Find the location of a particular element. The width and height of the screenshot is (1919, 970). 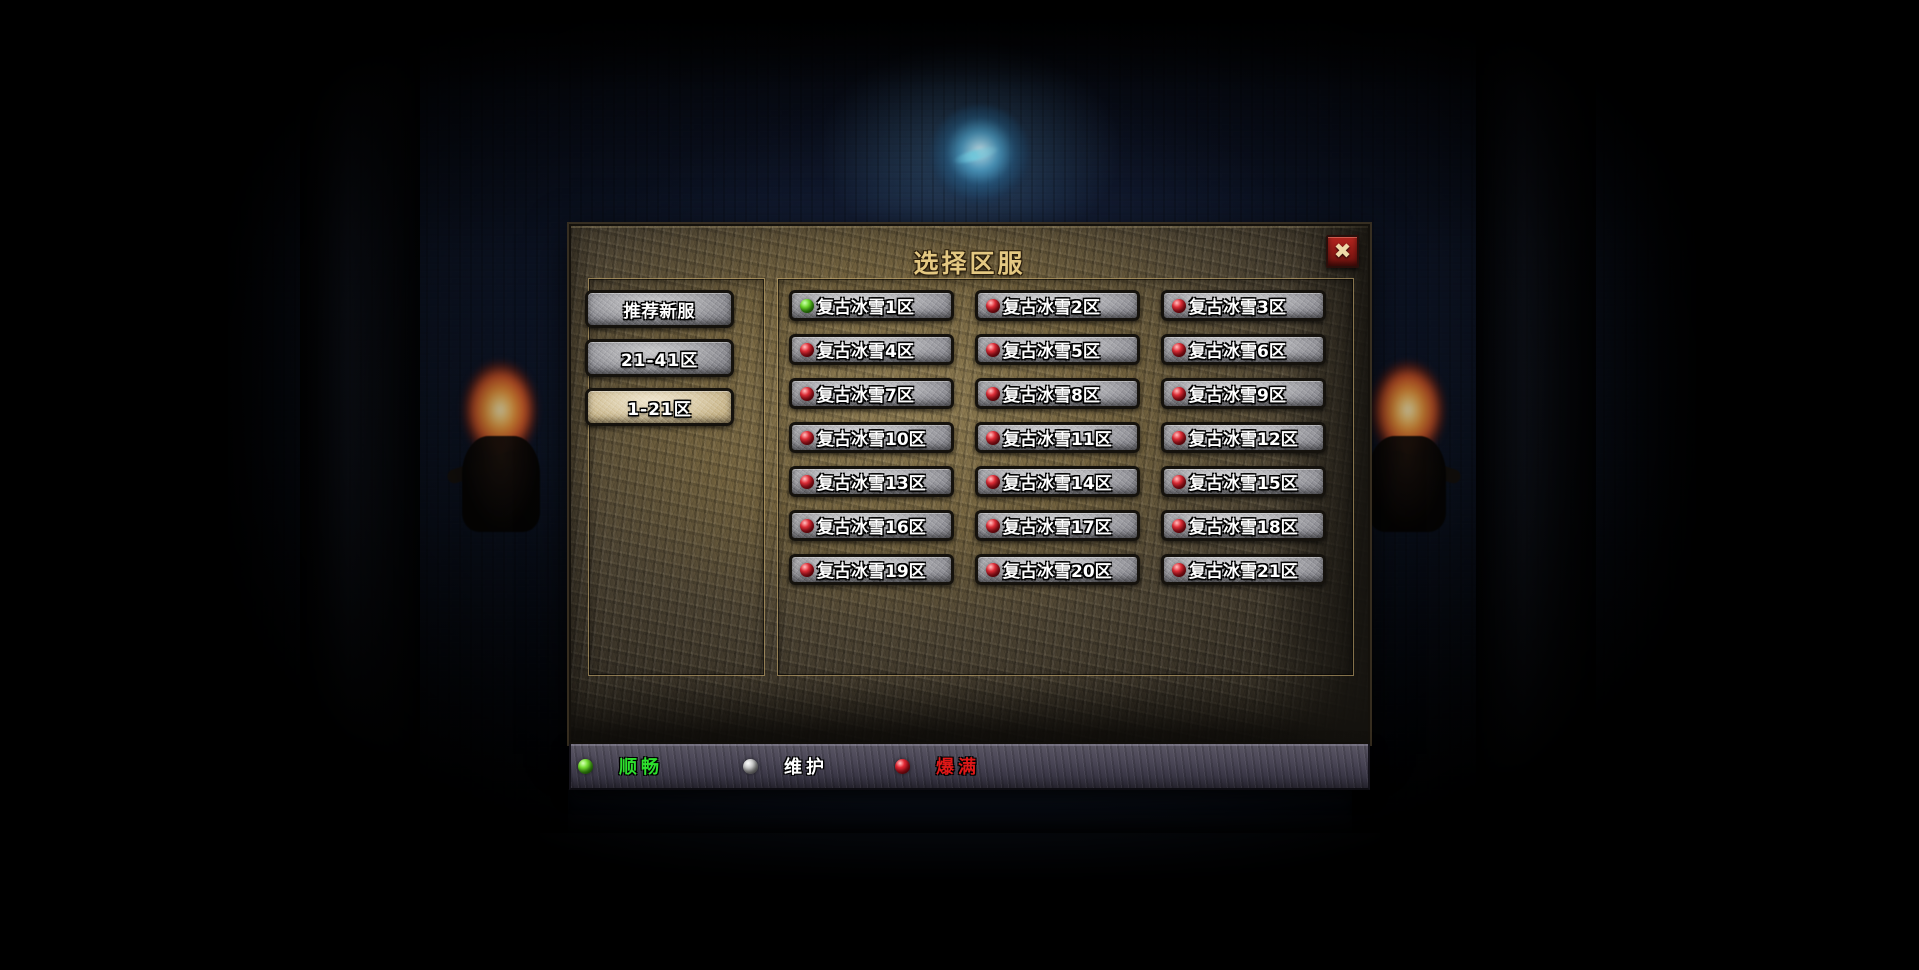

server-name-label: 复古冰雪12区 is located at coordinates (1243, 440).